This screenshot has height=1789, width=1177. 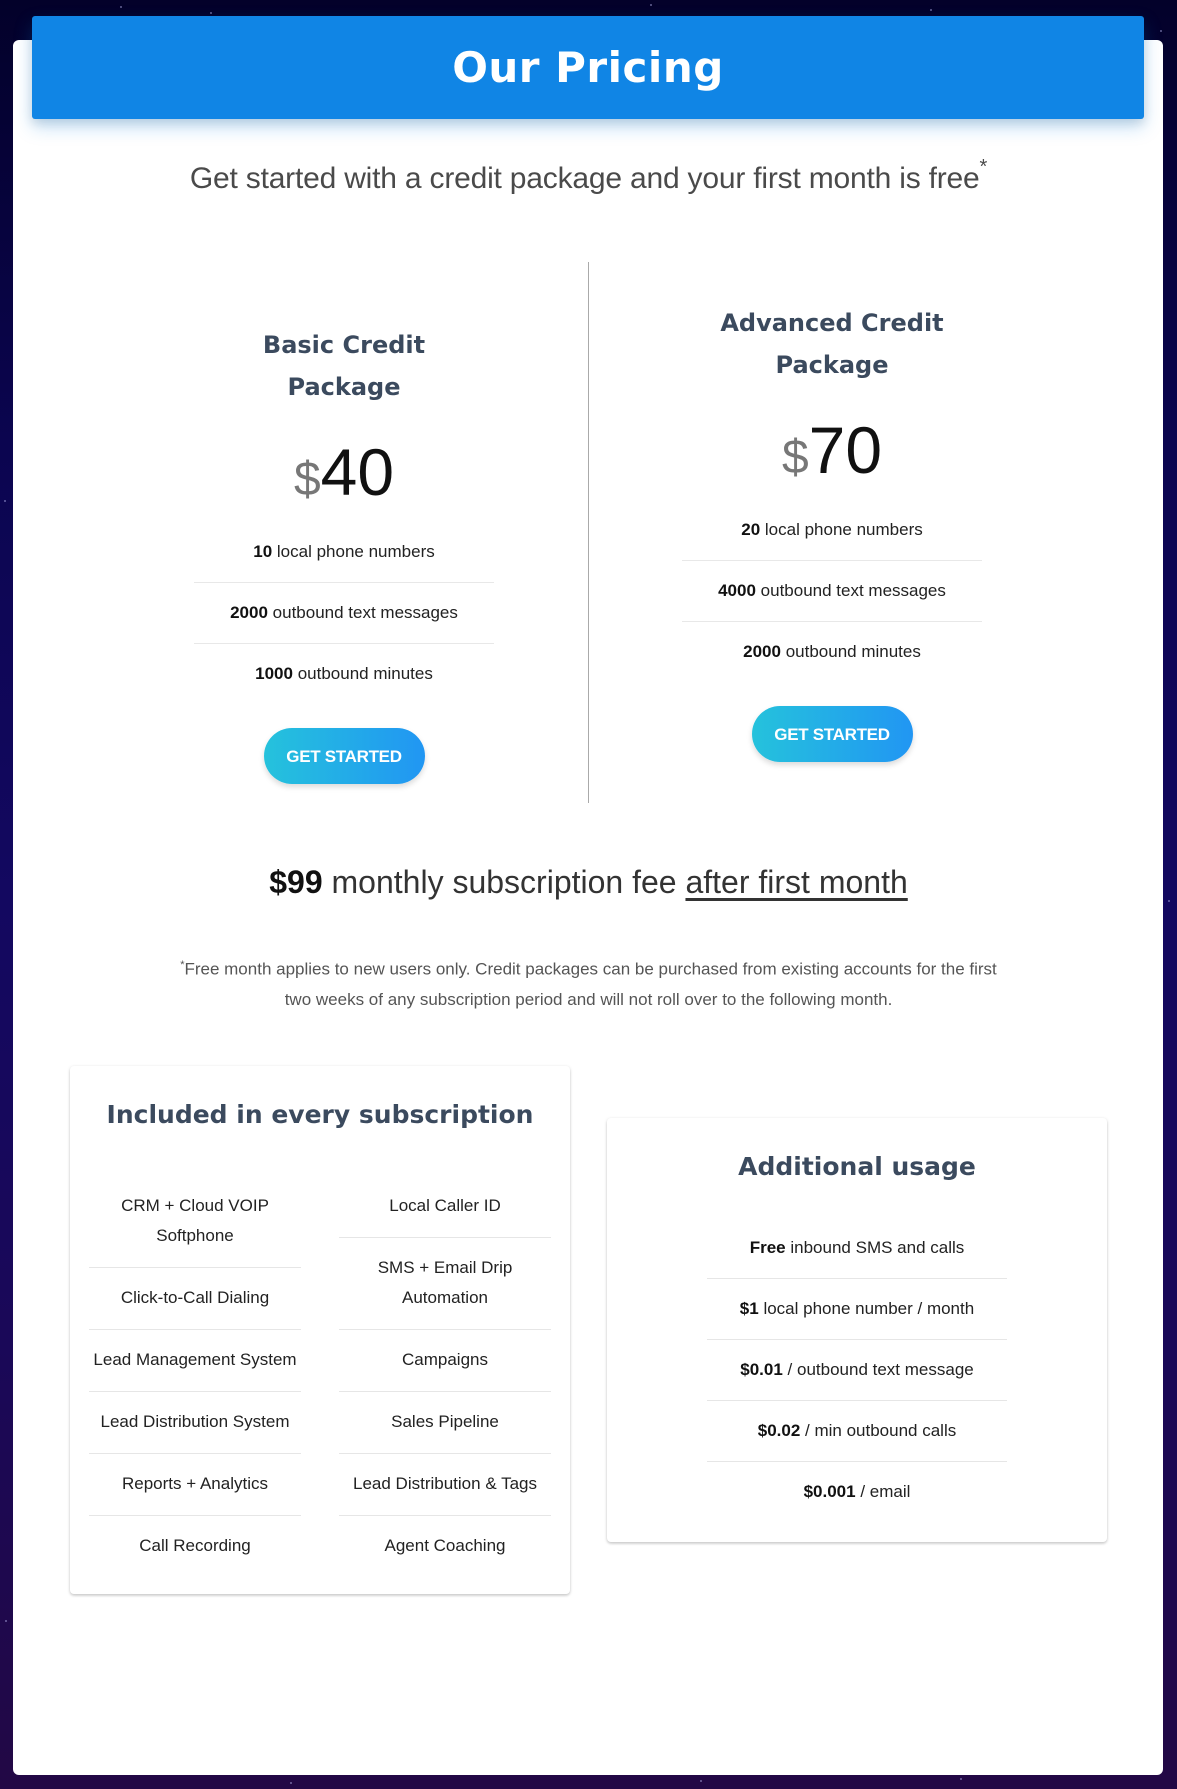 I want to click on included-item: Campaigns, so click(x=445, y=1361).